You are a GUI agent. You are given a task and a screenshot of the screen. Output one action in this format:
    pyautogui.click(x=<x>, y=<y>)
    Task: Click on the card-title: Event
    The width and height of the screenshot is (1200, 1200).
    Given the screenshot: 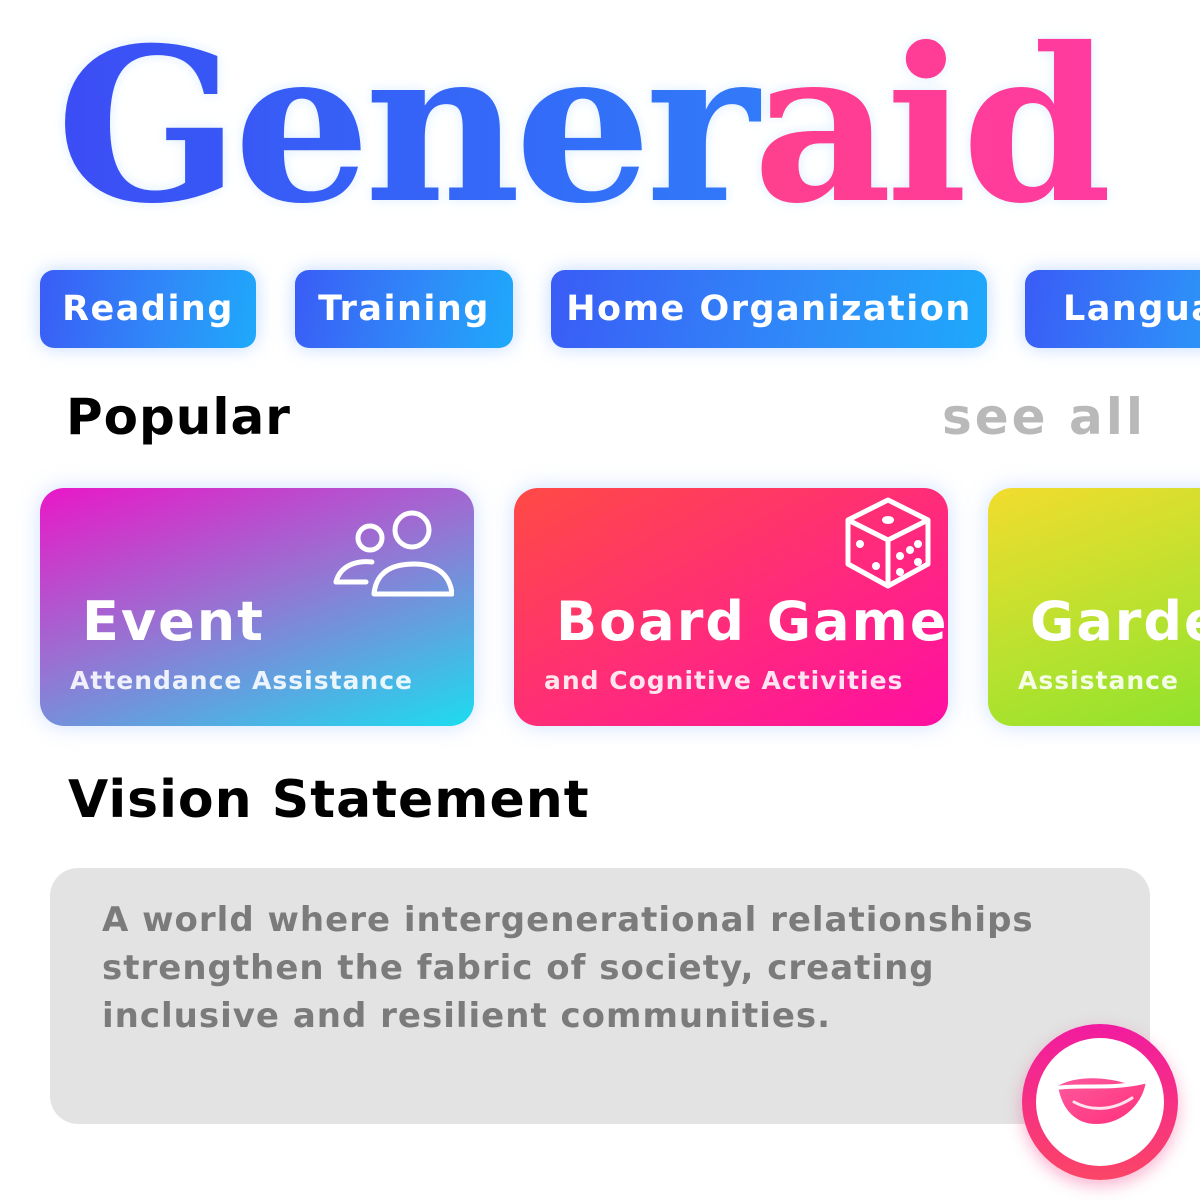 What is the action you would take?
    pyautogui.click(x=173, y=621)
    